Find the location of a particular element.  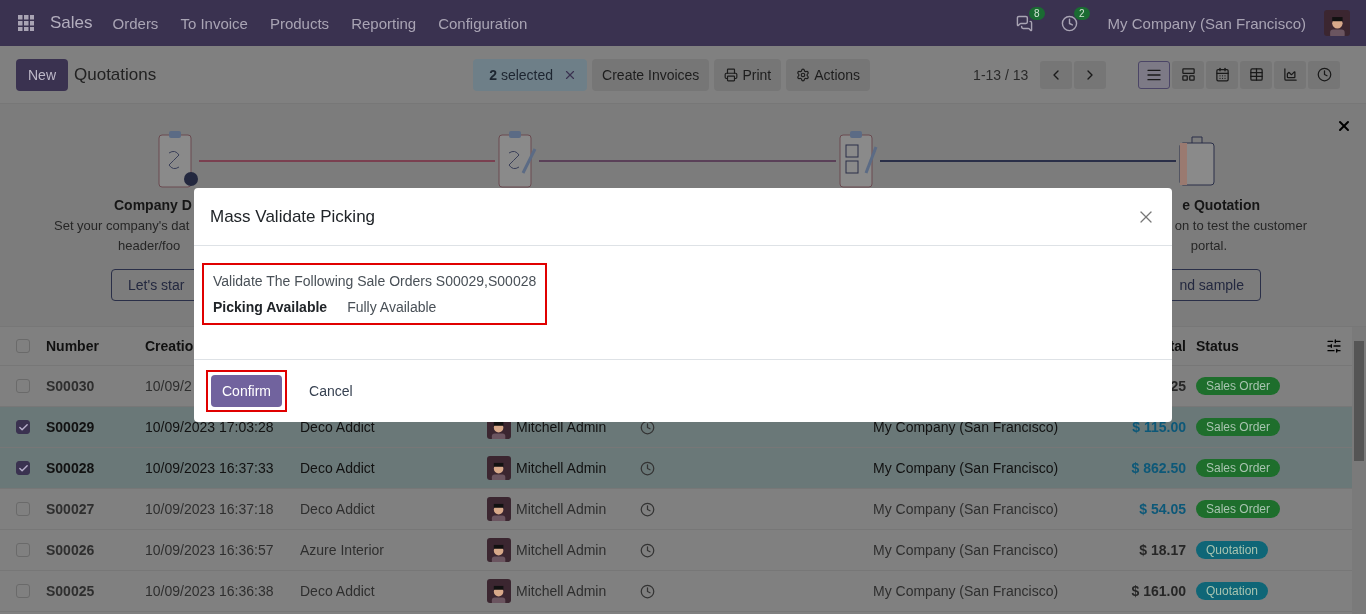

table-cell: 10/09/2023 16:37:33 is located at coordinates (209, 468).